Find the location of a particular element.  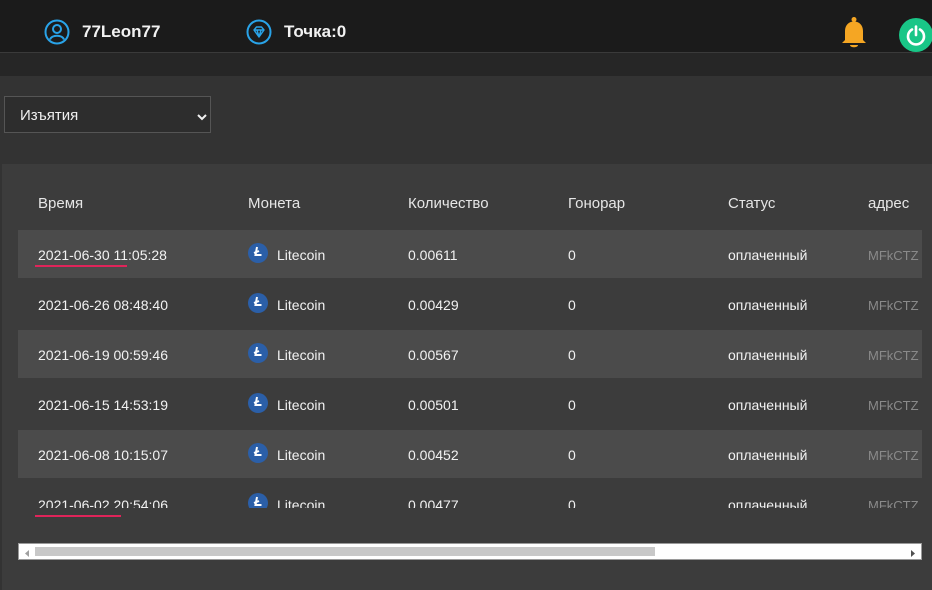

diamond-icon is located at coordinates (259, 32).